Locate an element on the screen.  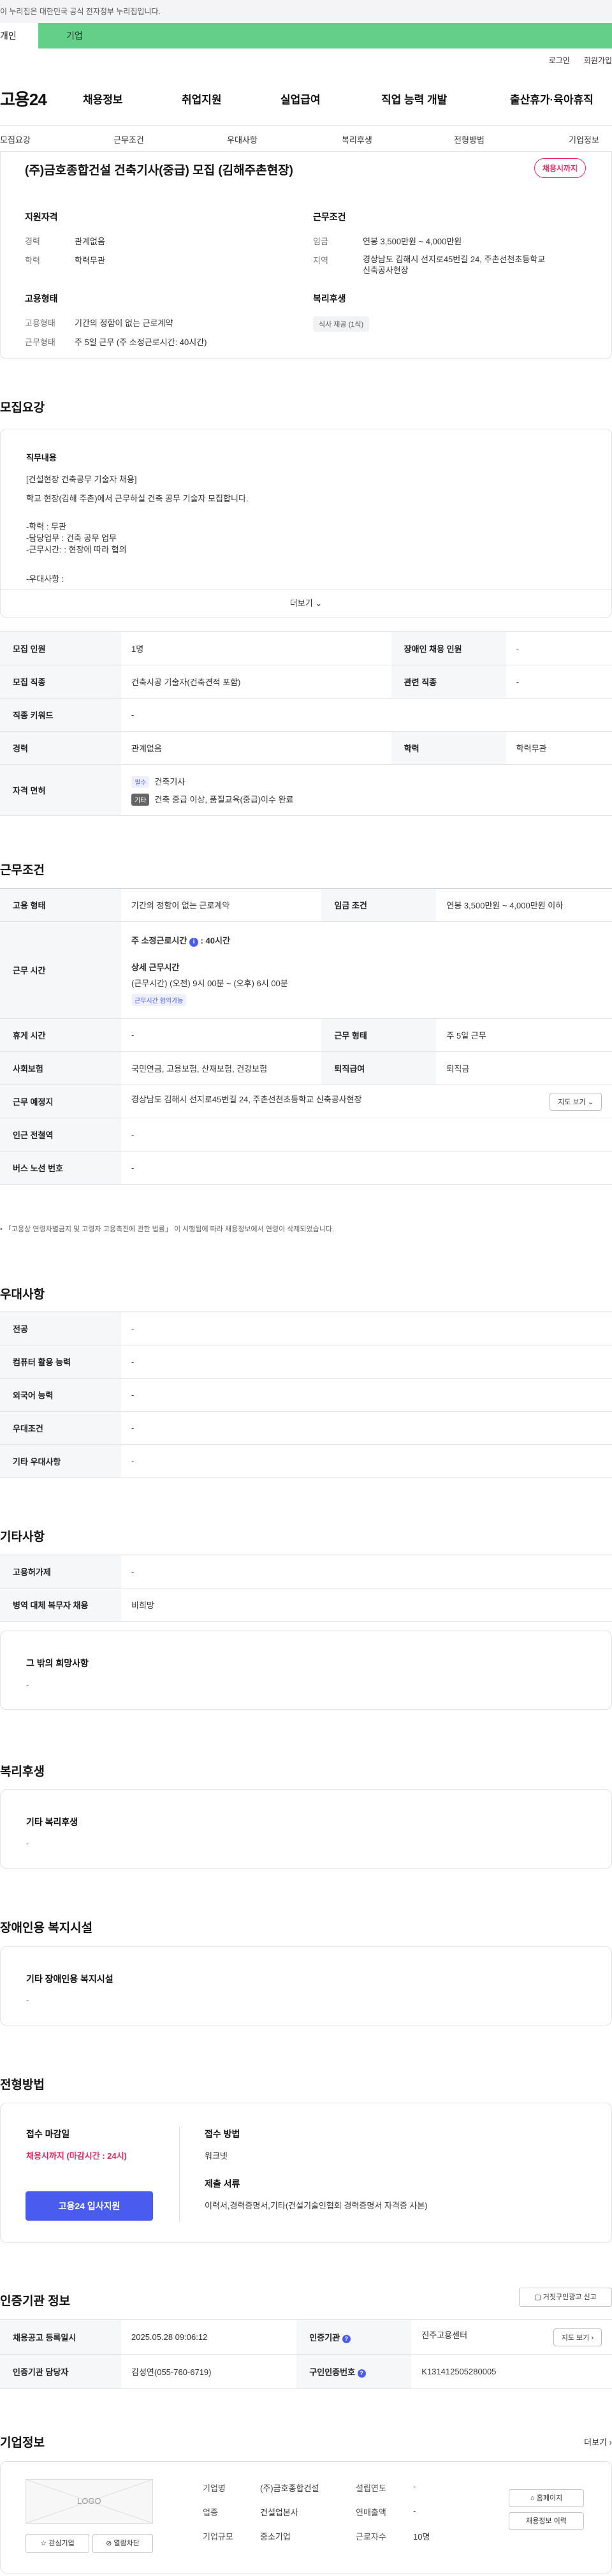
section-company: 기업정보 is located at coordinates (22, 2443).